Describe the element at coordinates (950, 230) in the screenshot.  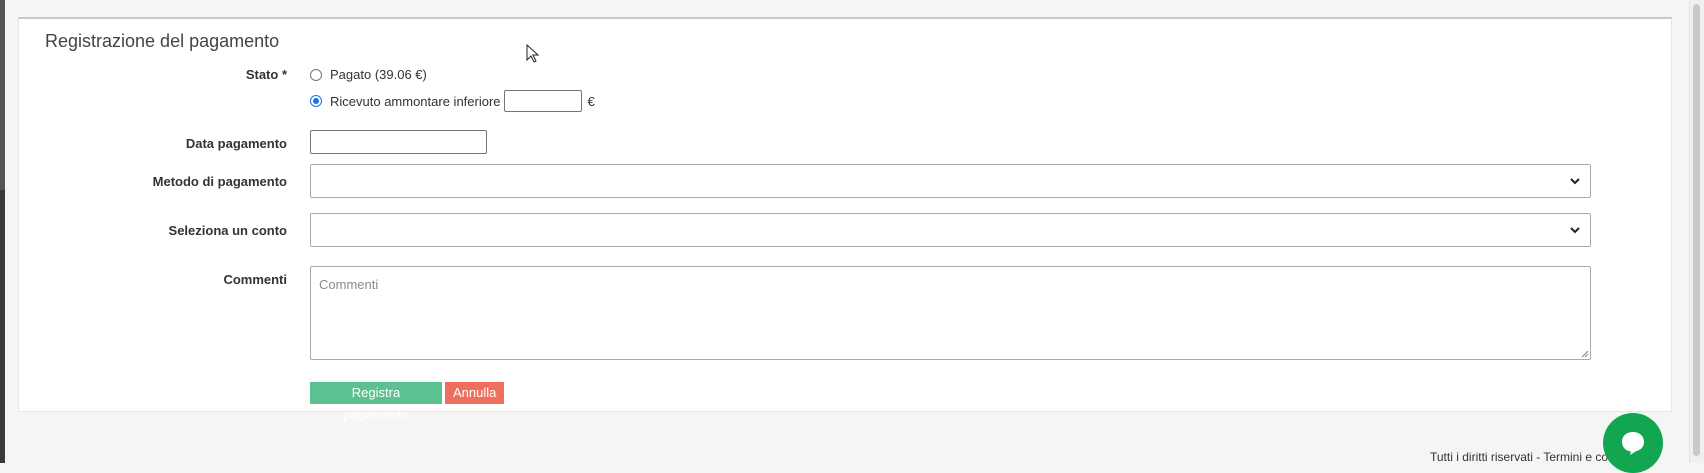
I see `seleziona-conto-select` at that location.